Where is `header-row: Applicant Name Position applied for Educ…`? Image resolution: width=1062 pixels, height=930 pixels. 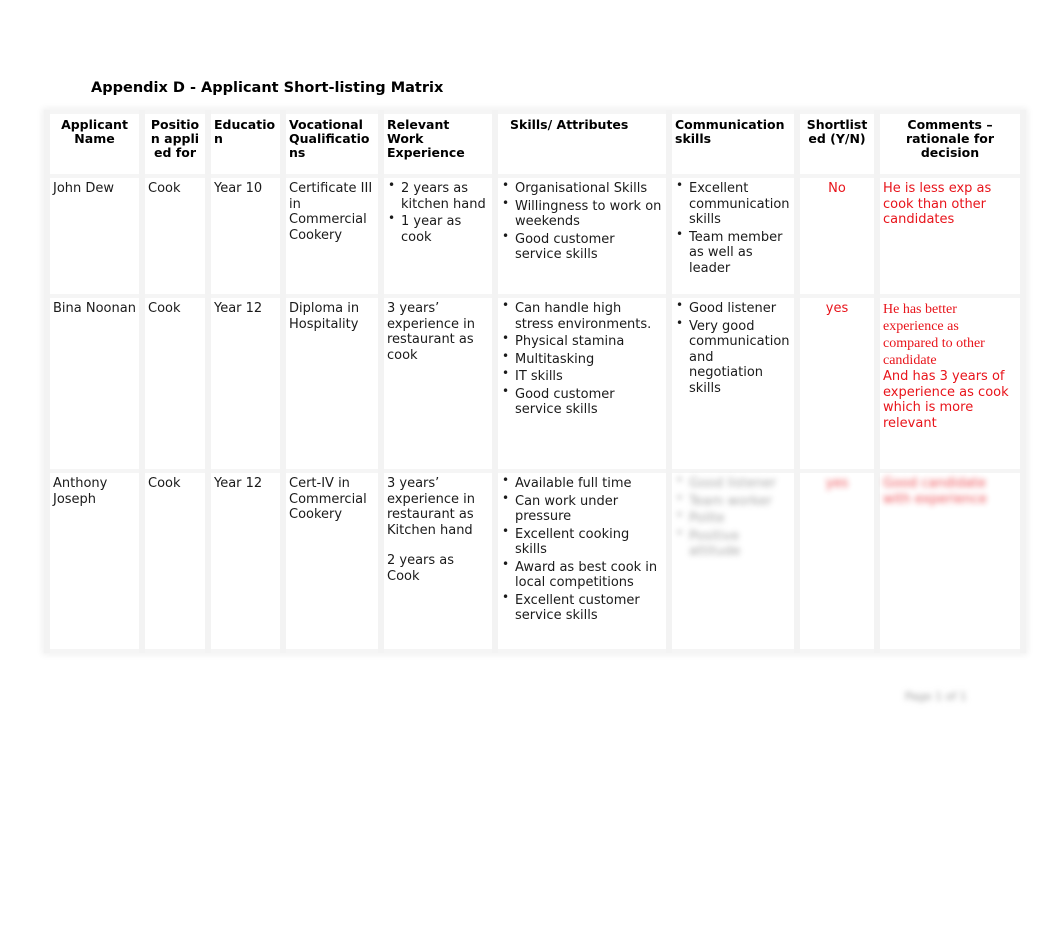 header-row: Applicant Name Position applied for Educ… is located at coordinates (535, 144).